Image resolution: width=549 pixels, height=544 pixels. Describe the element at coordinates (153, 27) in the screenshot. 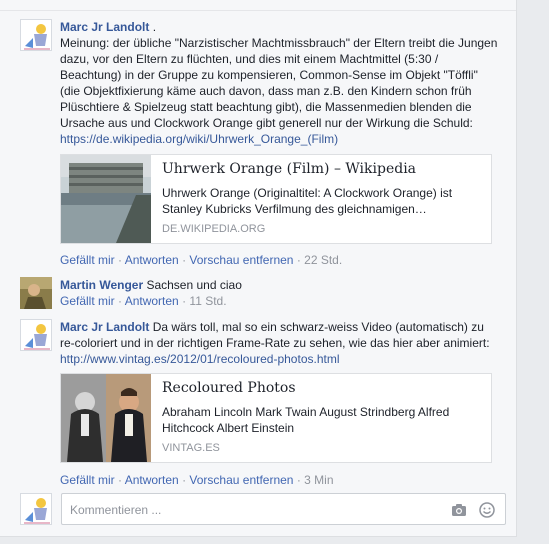

I see `author-suffix: .` at that location.